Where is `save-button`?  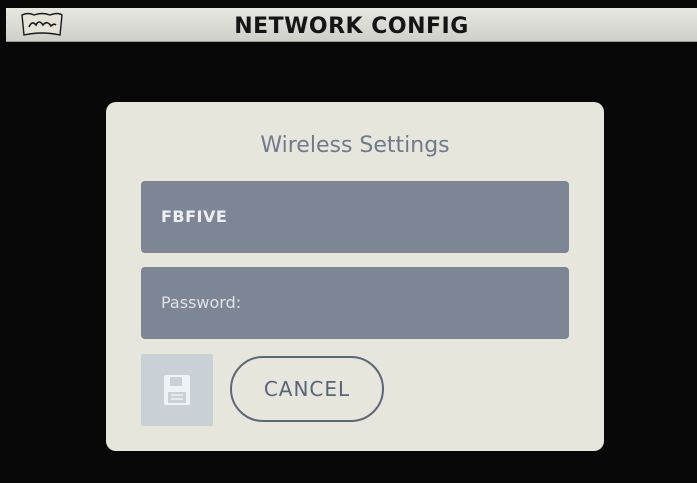
save-button is located at coordinates (177, 390).